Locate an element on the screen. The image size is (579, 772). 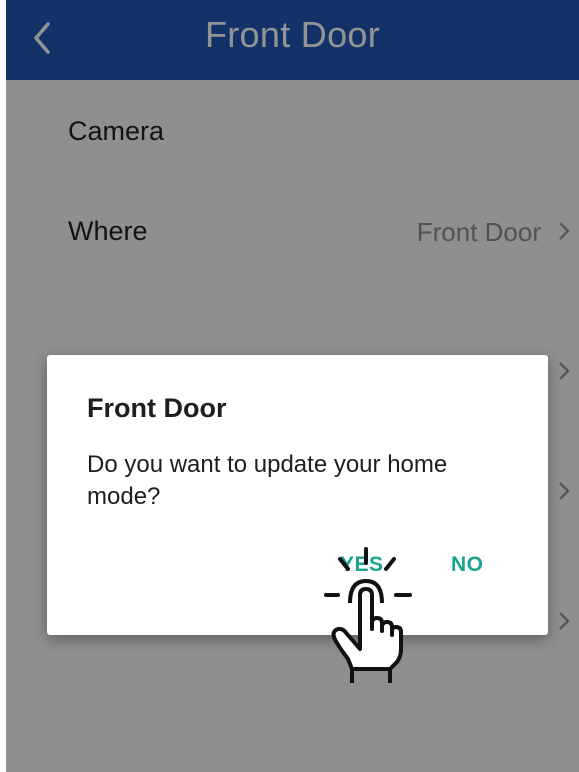
dialog-message: Do you want to update your home mode? is located at coordinates (267, 480).